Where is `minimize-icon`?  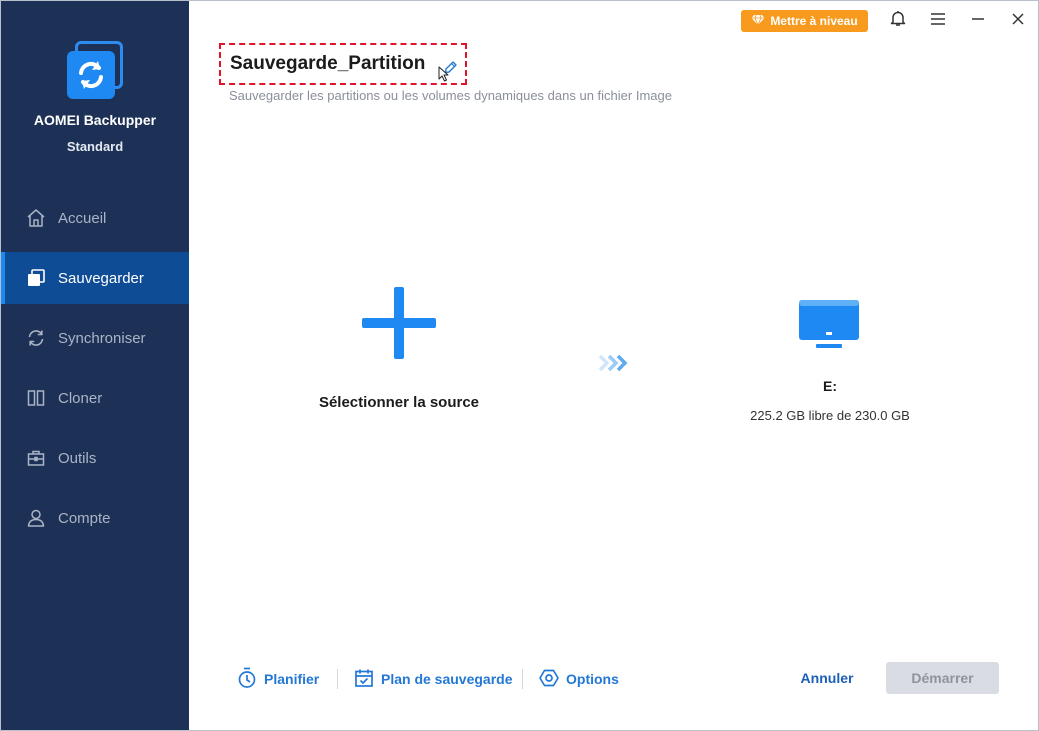 minimize-icon is located at coordinates (978, 21).